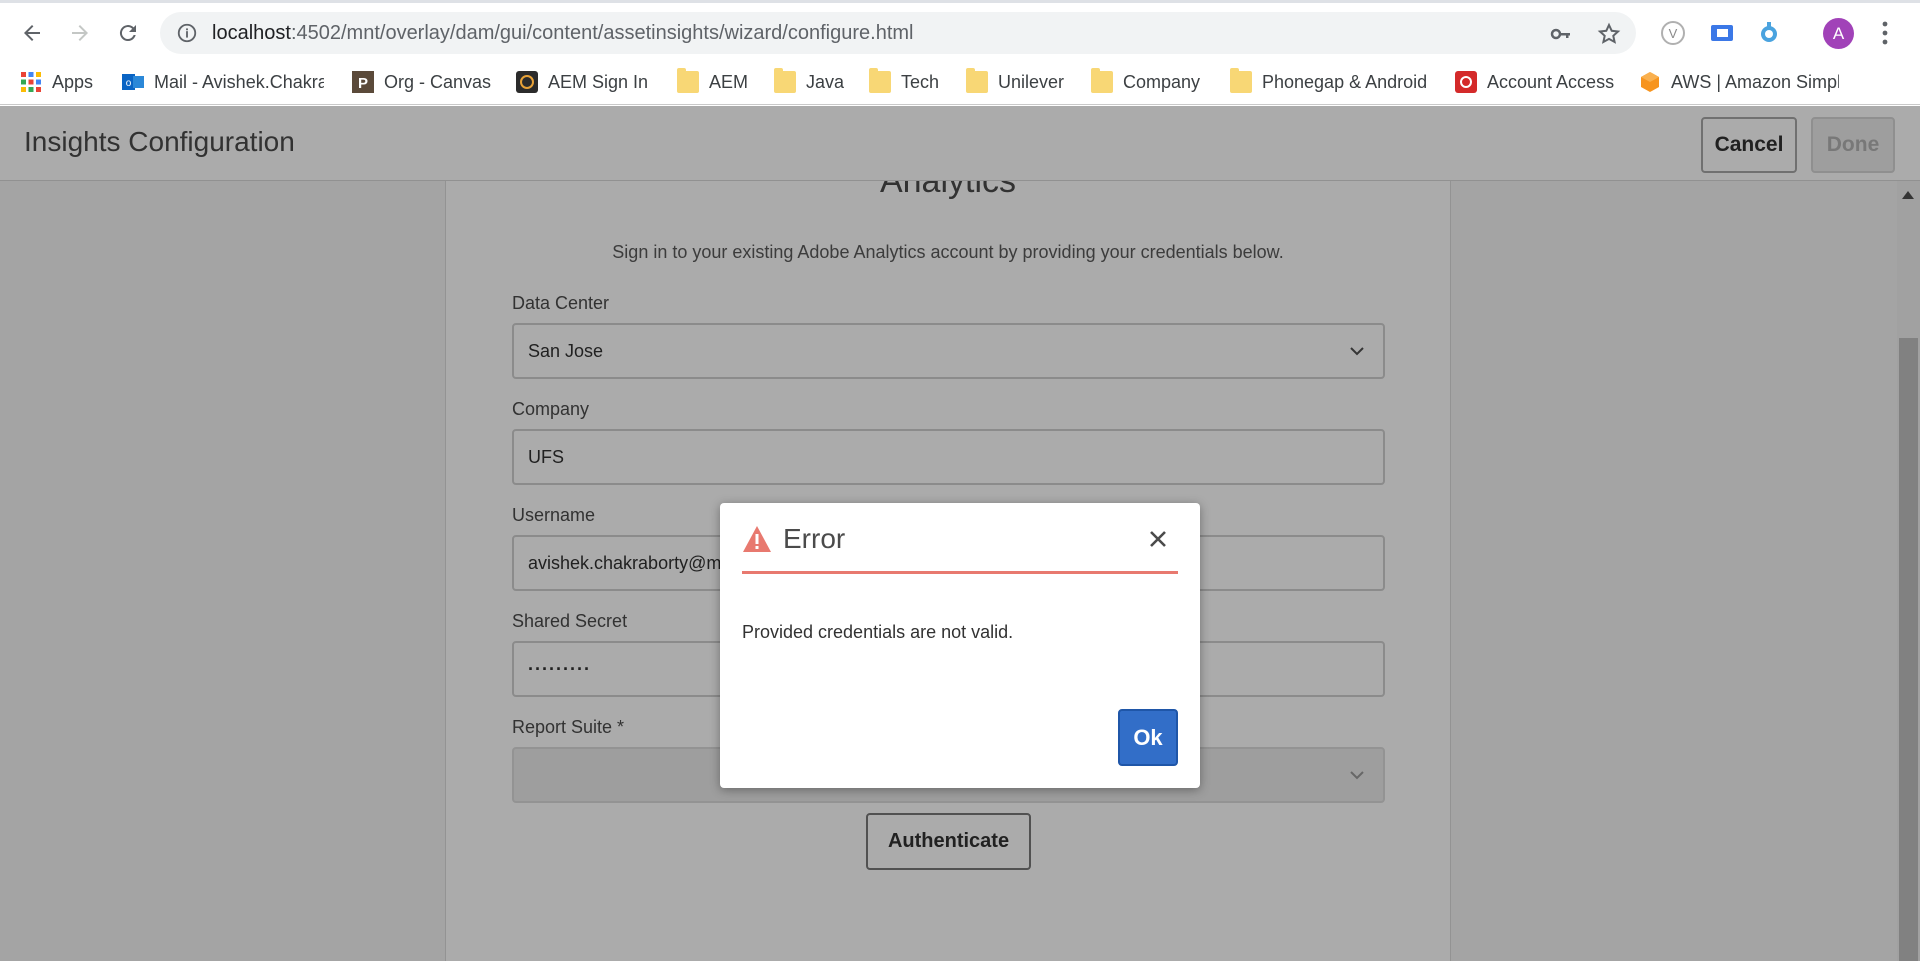 Image resolution: width=1920 pixels, height=961 pixels. I want to click on back-button, so click(32, 33).